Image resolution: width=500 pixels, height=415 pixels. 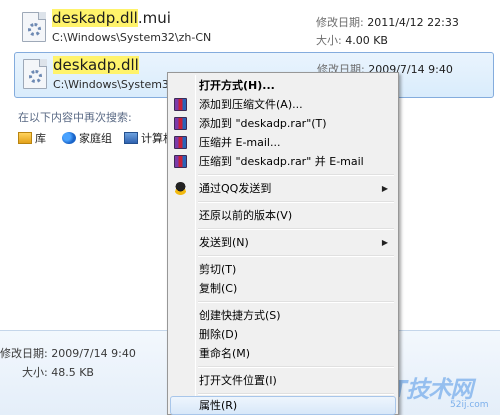 What do you see at coordinates (25, 138) in the screenshot?
I see `library-icon` at bounding box center [25, 138].